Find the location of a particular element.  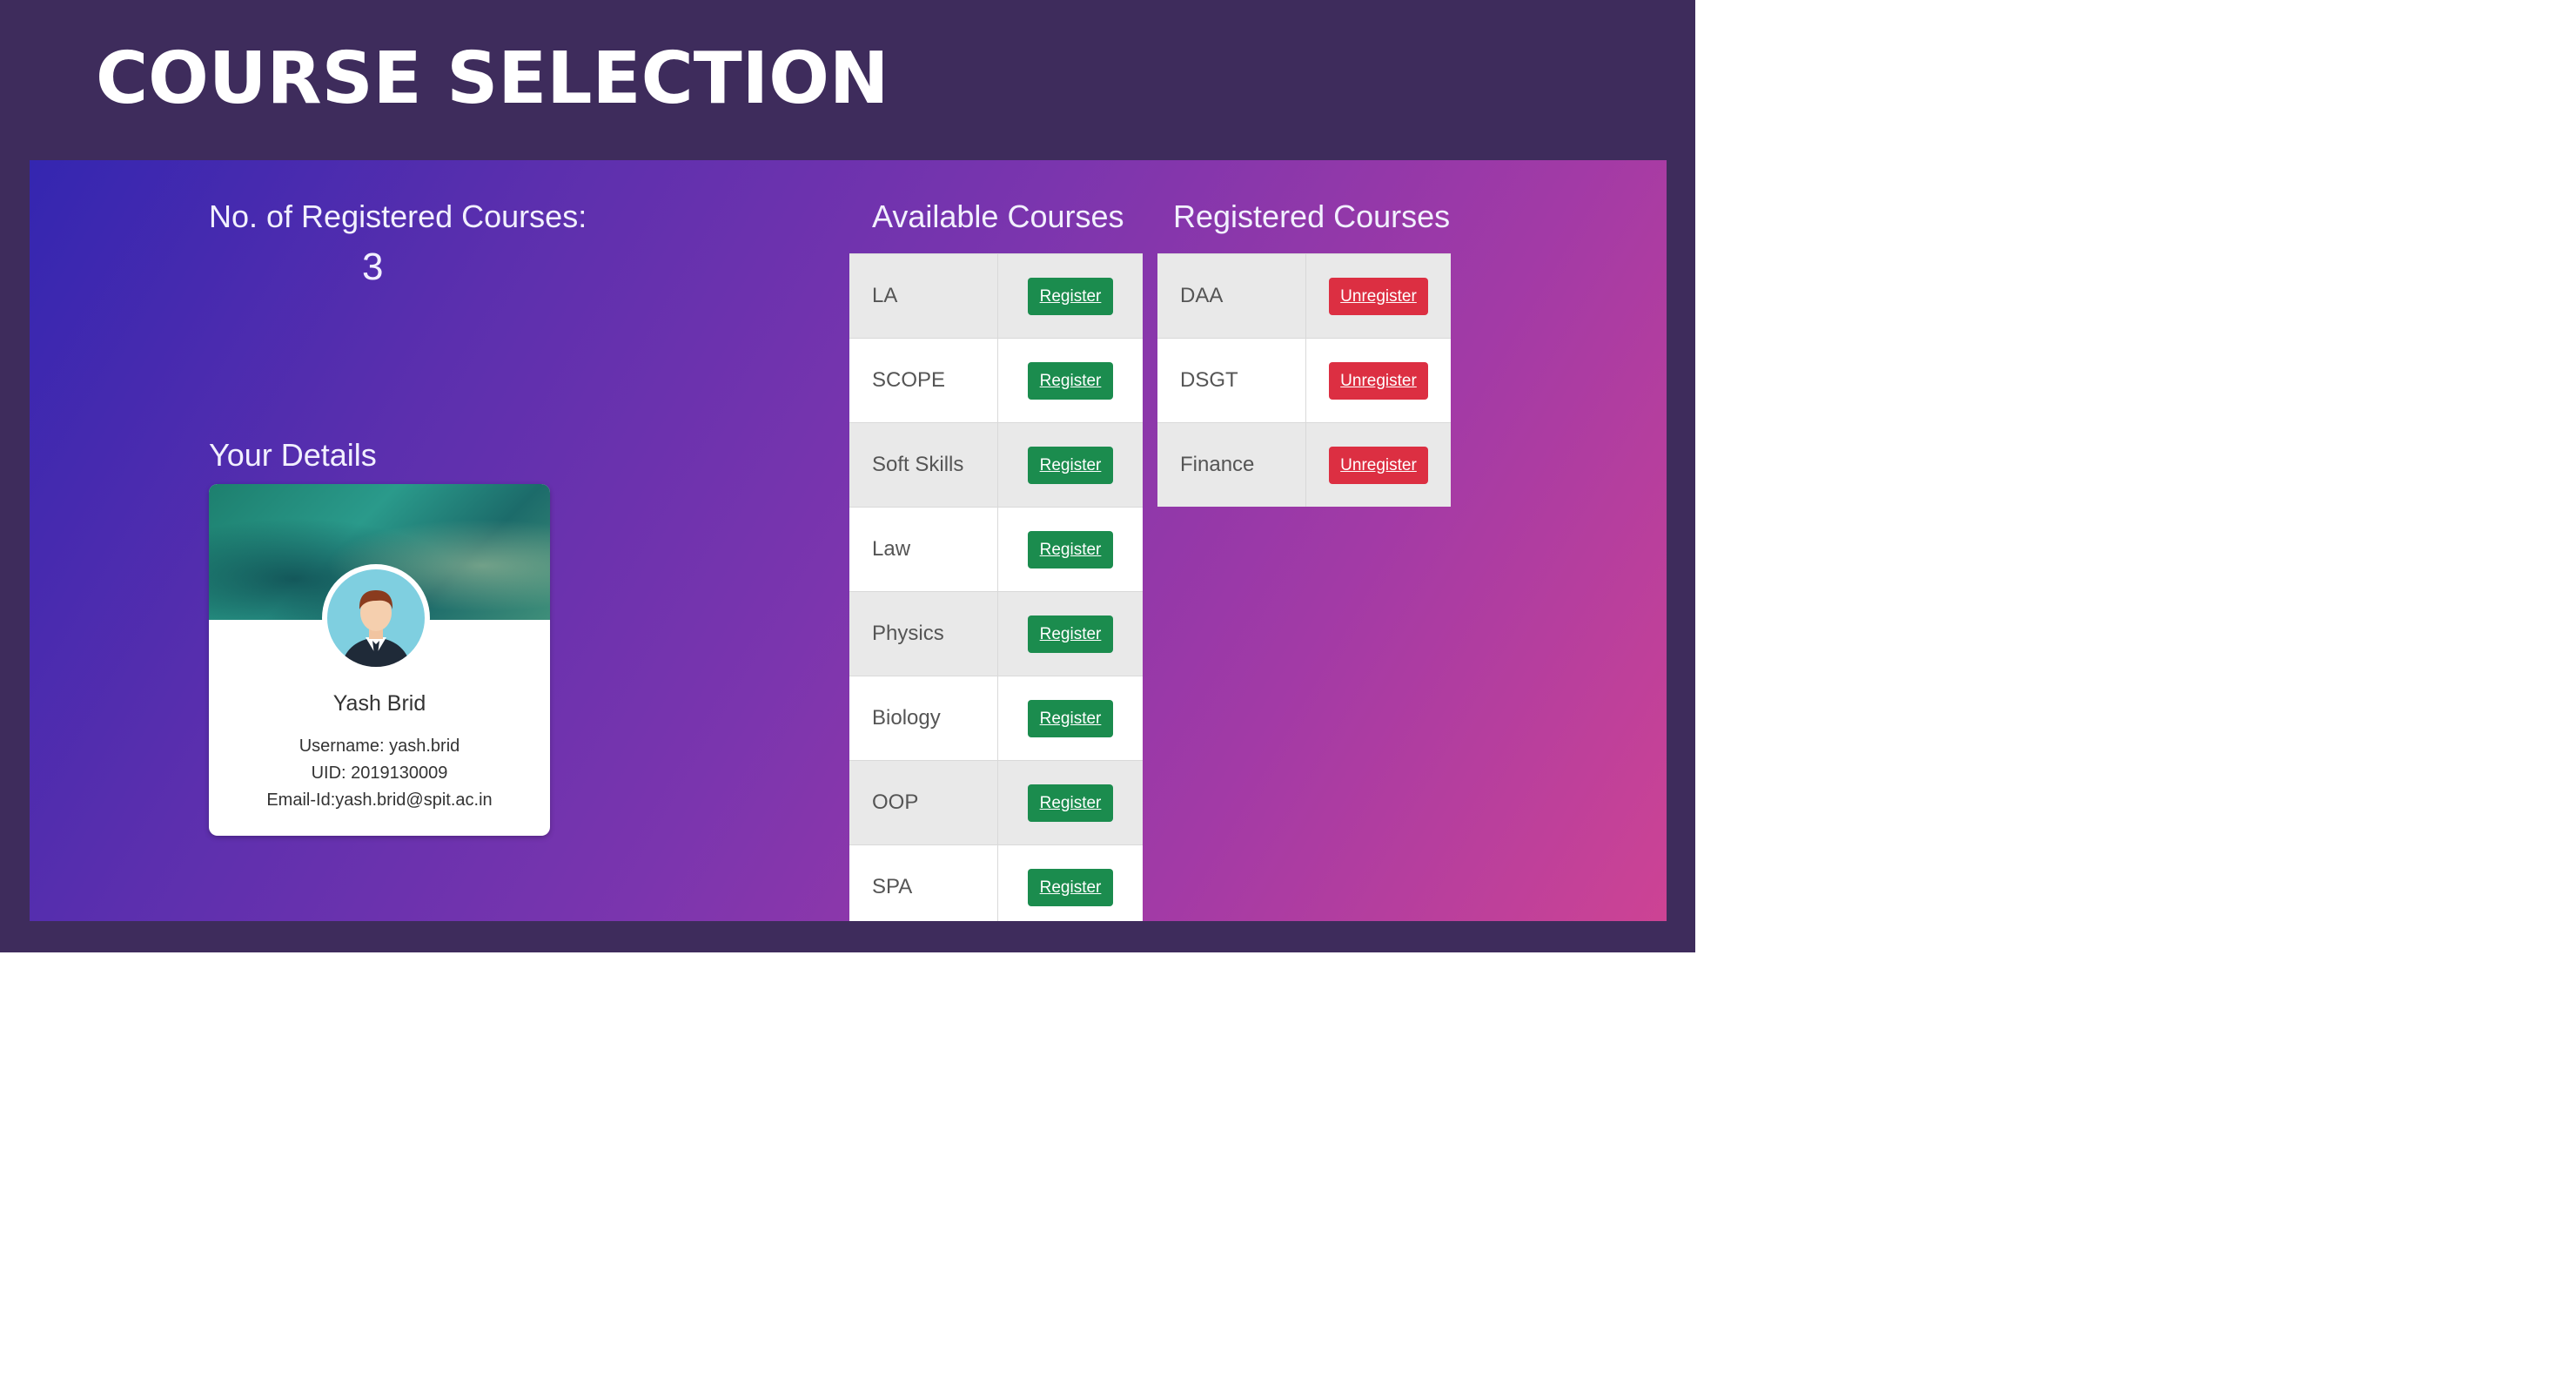

course-name: LA is located at coordinates (924, 296).